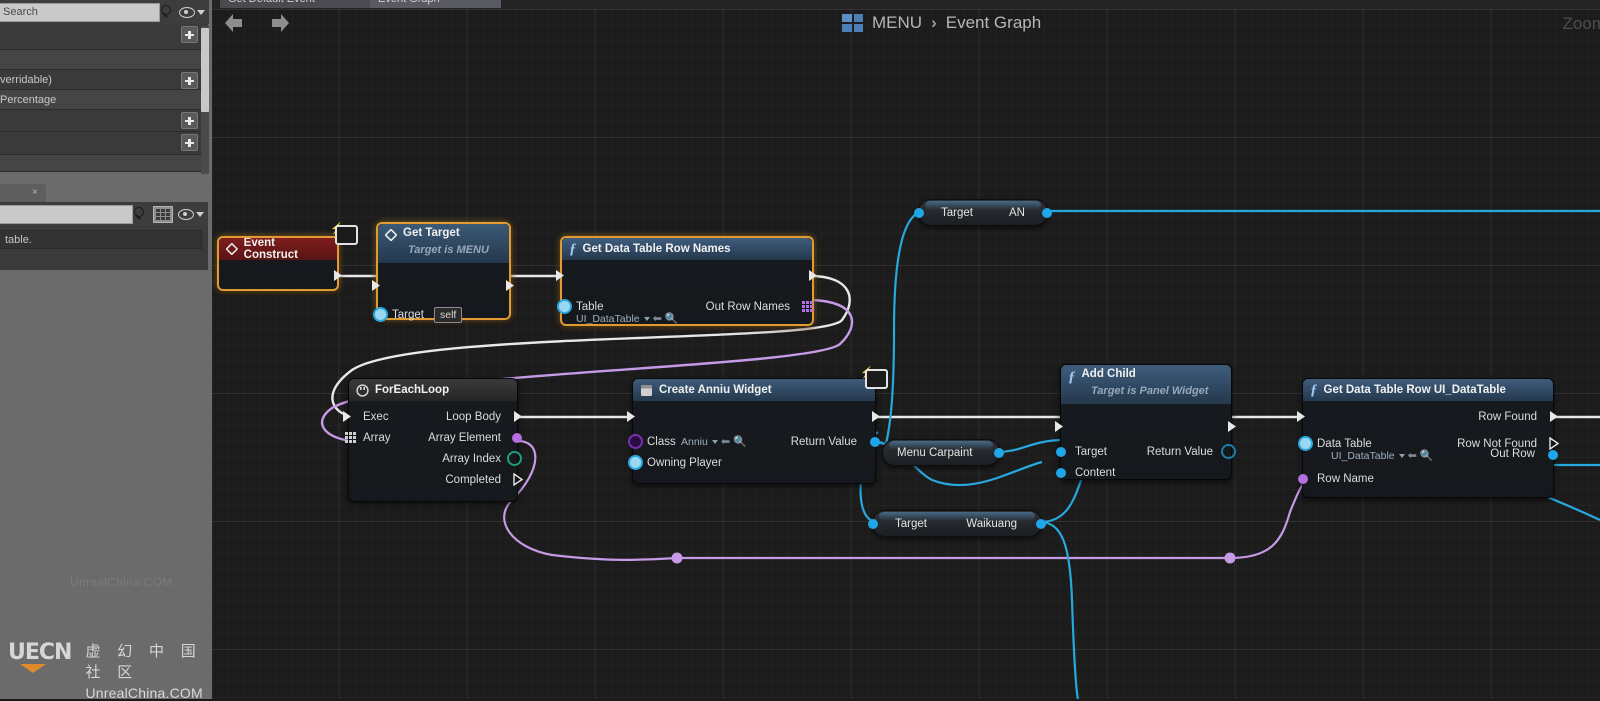 The height and width of the screenshot is (701, 1600). I want to click on pin-row: Row Found, so click(1427, 416).